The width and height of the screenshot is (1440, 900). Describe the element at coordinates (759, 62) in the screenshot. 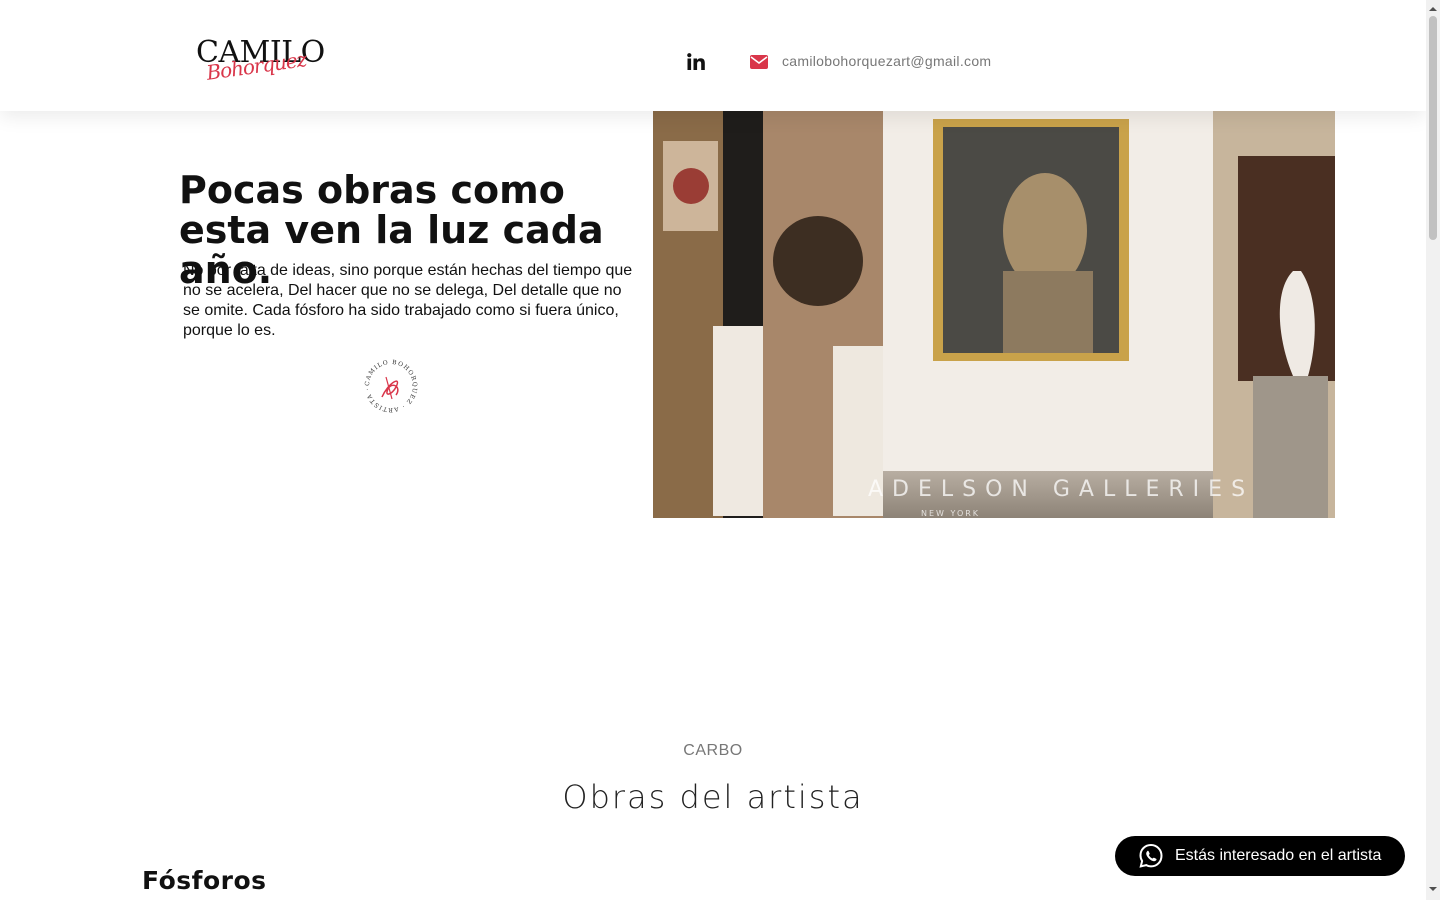

I see `envelope-icon` at that location.